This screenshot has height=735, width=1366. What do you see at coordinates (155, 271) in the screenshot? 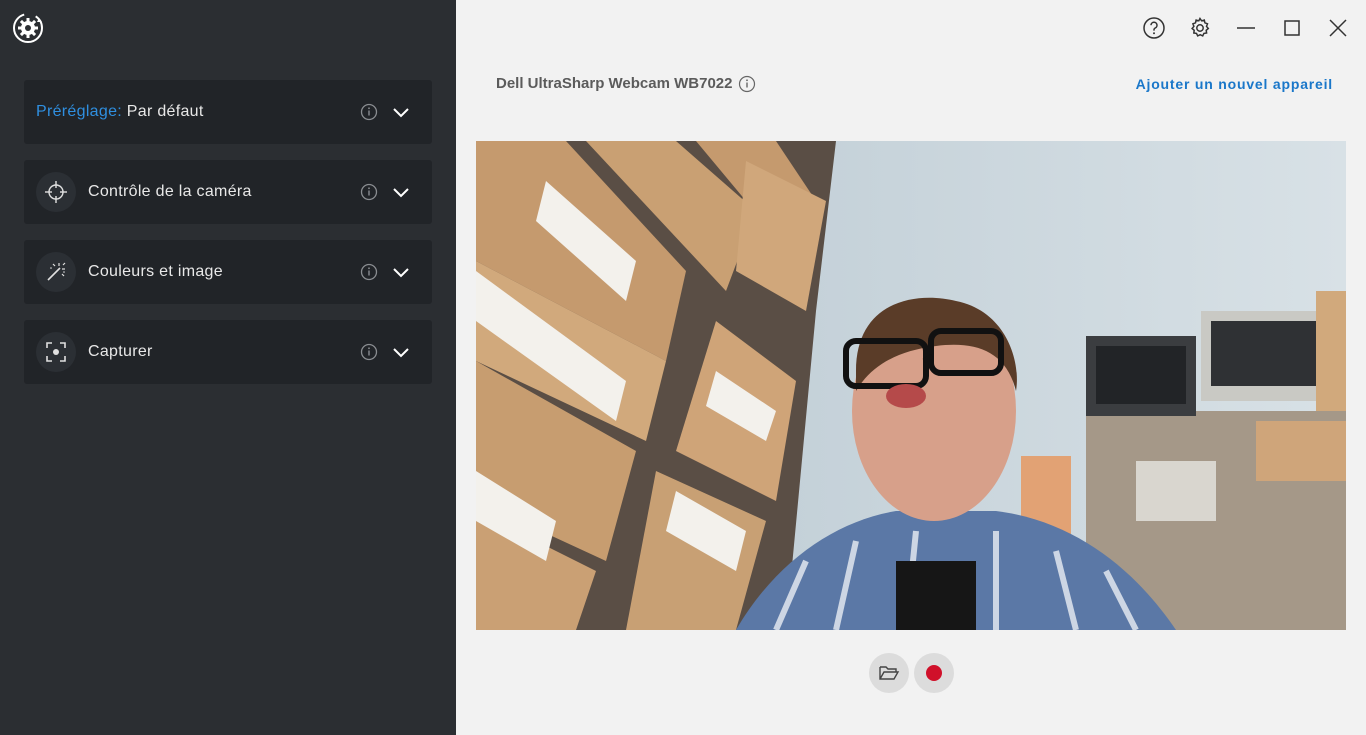
I see `colors-image-label: Couleurs et image` at bounding box center [155, 271].